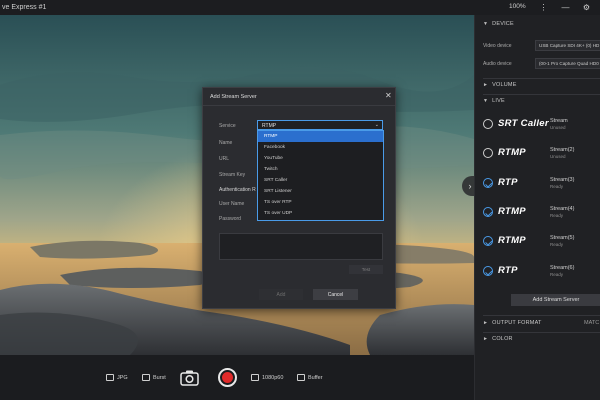 The height and width of the screenshot is (400, 600). What do you see at coordinates (189, 377) in the screenshot?
I see `camera-icon` at bounding box center [189, 377].